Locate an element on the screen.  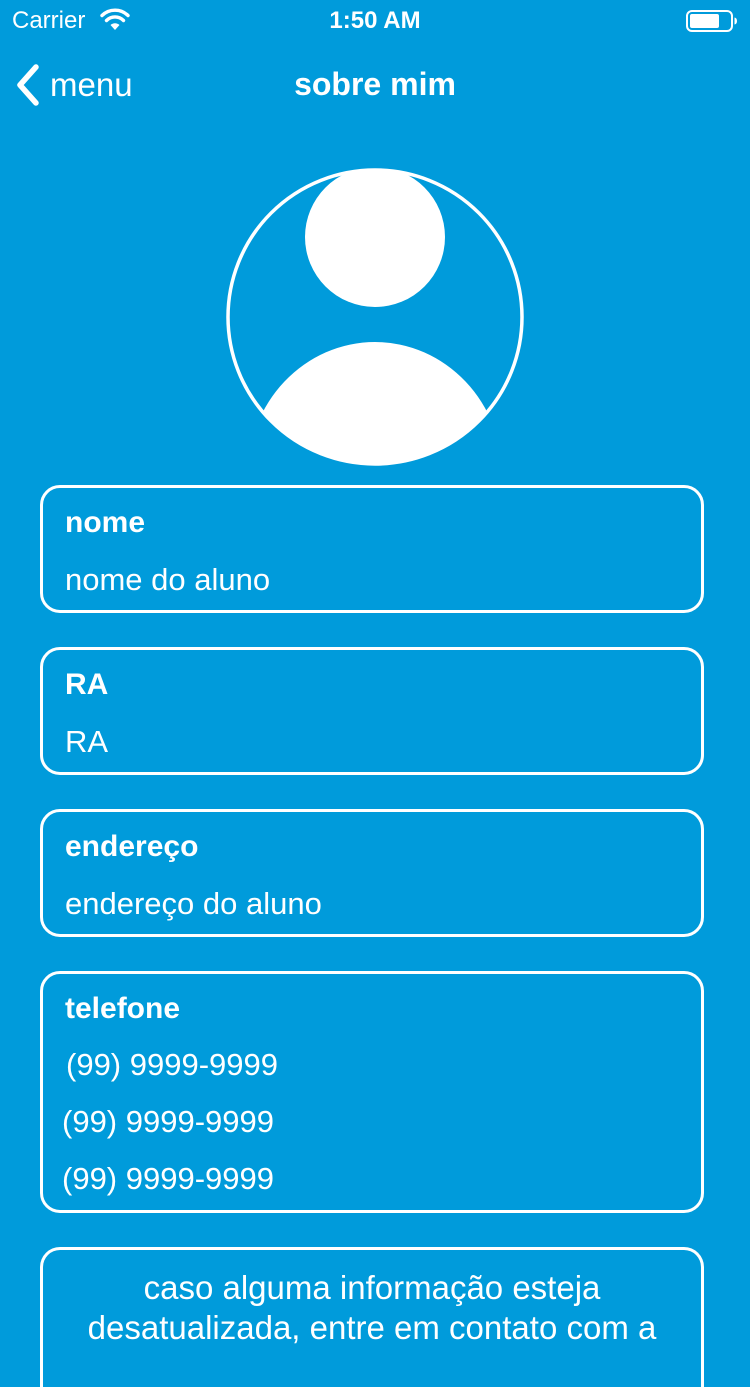
telefone-value-2: (99) 9999-9999 is located at coordinates (168, 1121).